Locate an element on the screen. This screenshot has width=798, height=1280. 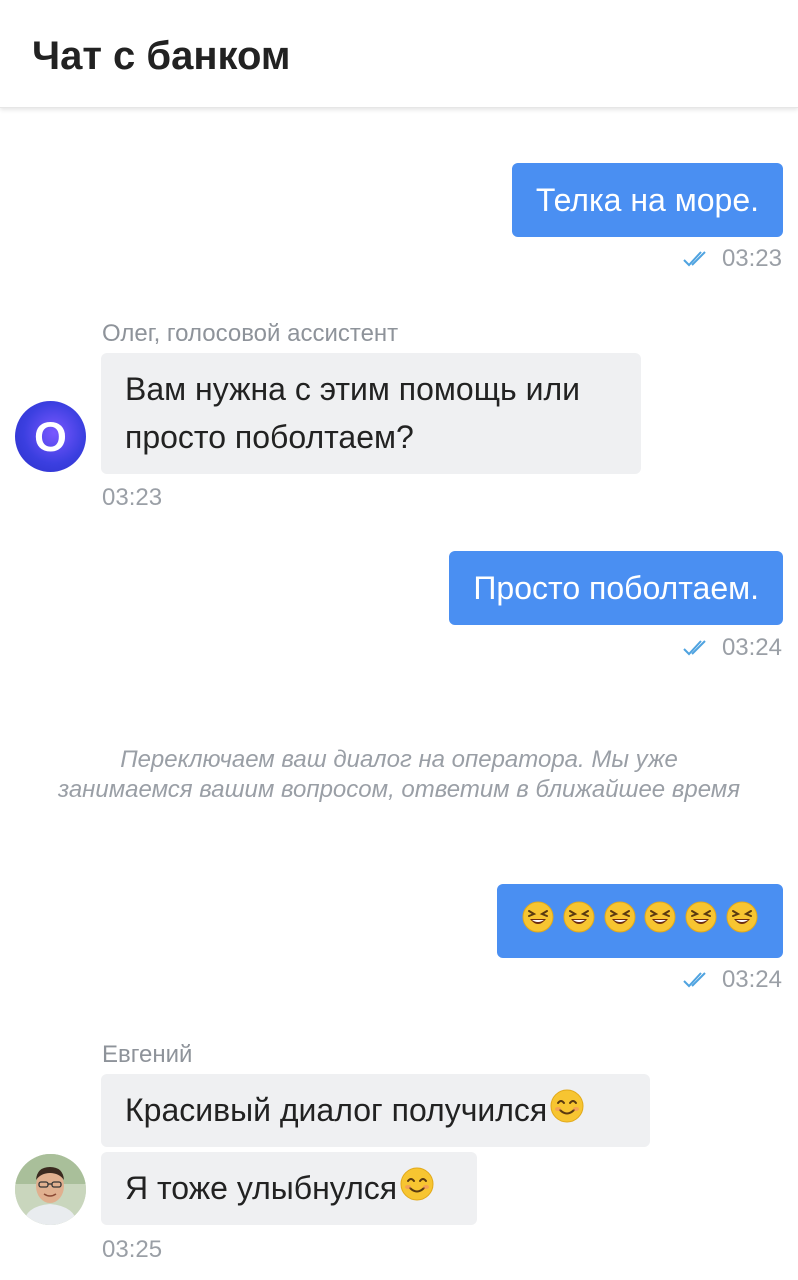
sender-name: Евгений is located at coordinates (147, 1054).